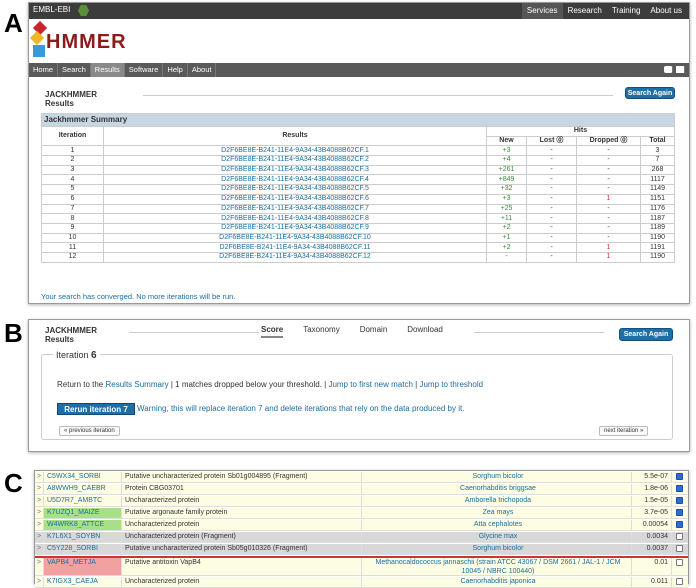  I want to click on result-link: D2F6BE8E-B241-11E4-9A34-43B4088B62CF.9, so click(295, 228).